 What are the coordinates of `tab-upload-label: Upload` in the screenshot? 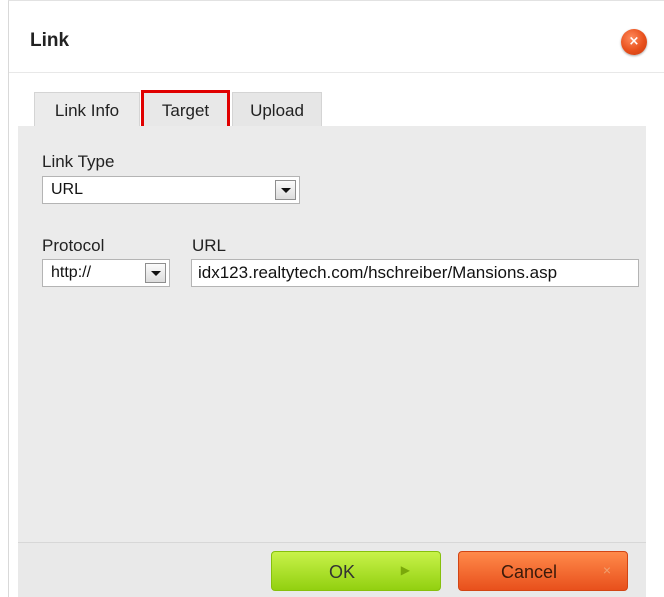 It's located at (277, 110).